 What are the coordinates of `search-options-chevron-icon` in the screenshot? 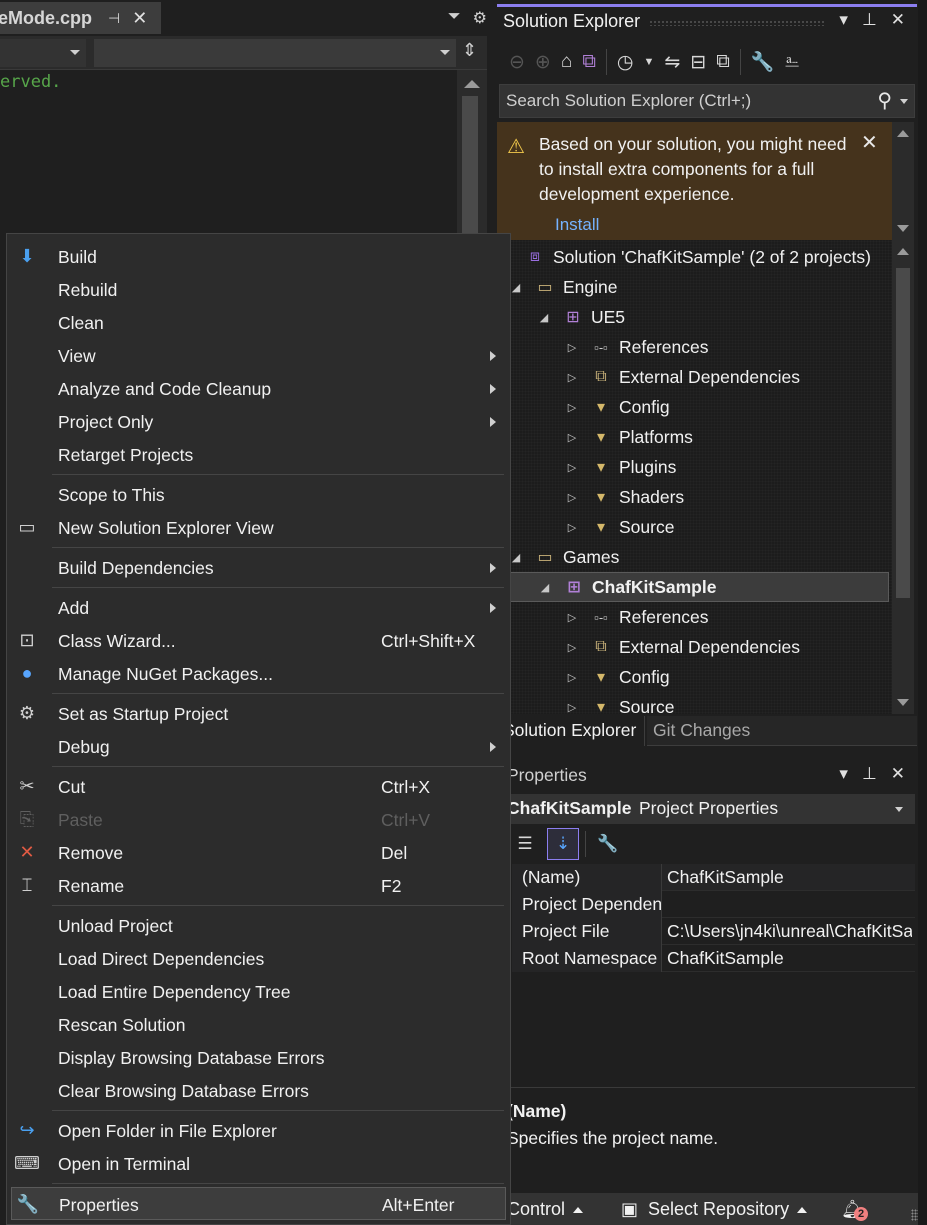 It's located at (904, 101).